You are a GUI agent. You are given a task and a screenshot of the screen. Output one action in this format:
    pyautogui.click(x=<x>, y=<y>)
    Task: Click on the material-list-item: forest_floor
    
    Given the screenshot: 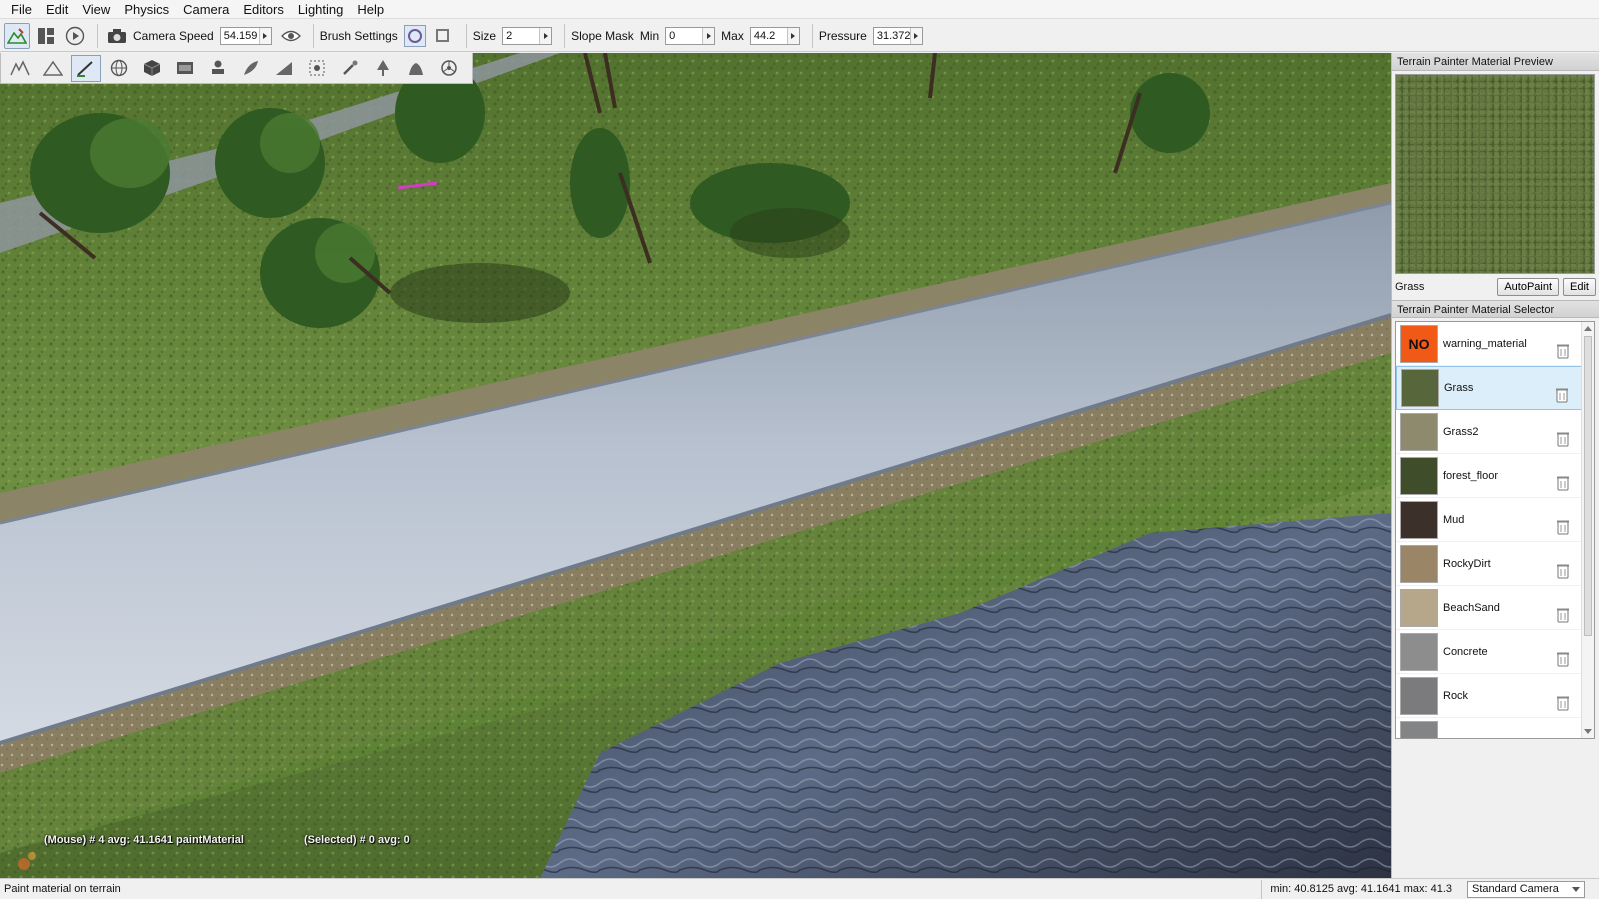 What is the action you would take?
    pyautogui.click(x=1495, y=476)
    